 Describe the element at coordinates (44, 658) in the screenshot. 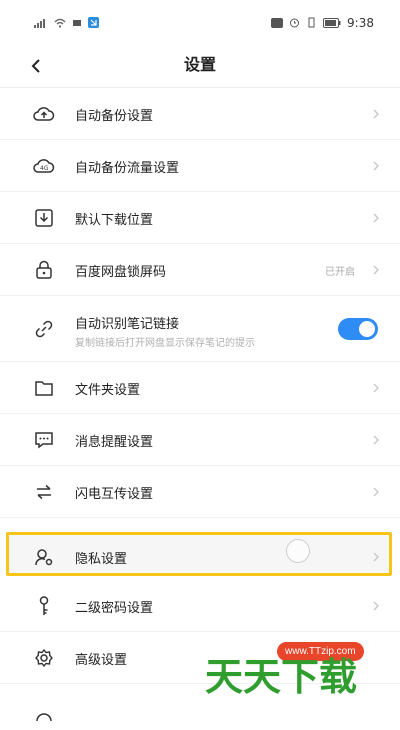

I see `gear-icon` at that location.